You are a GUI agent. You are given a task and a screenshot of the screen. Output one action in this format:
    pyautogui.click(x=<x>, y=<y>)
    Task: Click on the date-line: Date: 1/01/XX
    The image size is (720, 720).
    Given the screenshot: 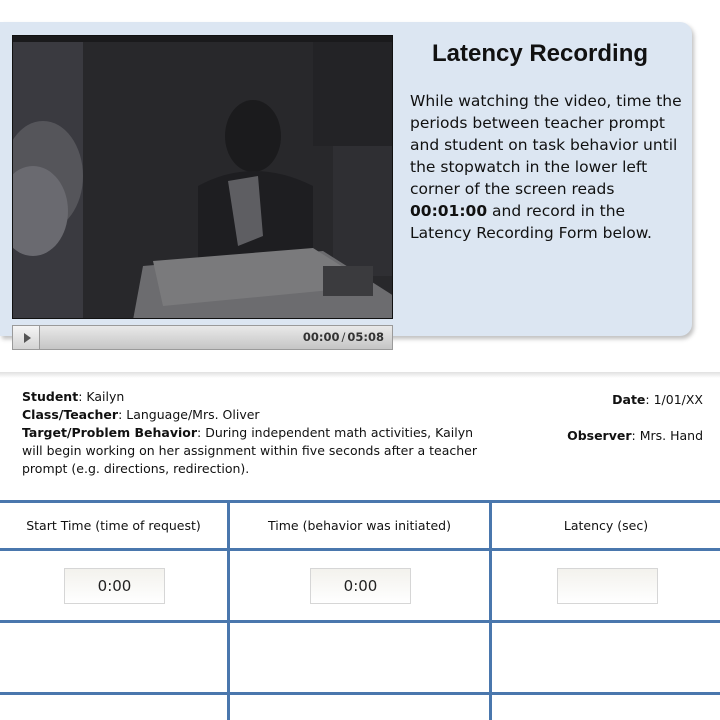 What is the action you would take?
    pyautogui.click(x=657, y=399)
    